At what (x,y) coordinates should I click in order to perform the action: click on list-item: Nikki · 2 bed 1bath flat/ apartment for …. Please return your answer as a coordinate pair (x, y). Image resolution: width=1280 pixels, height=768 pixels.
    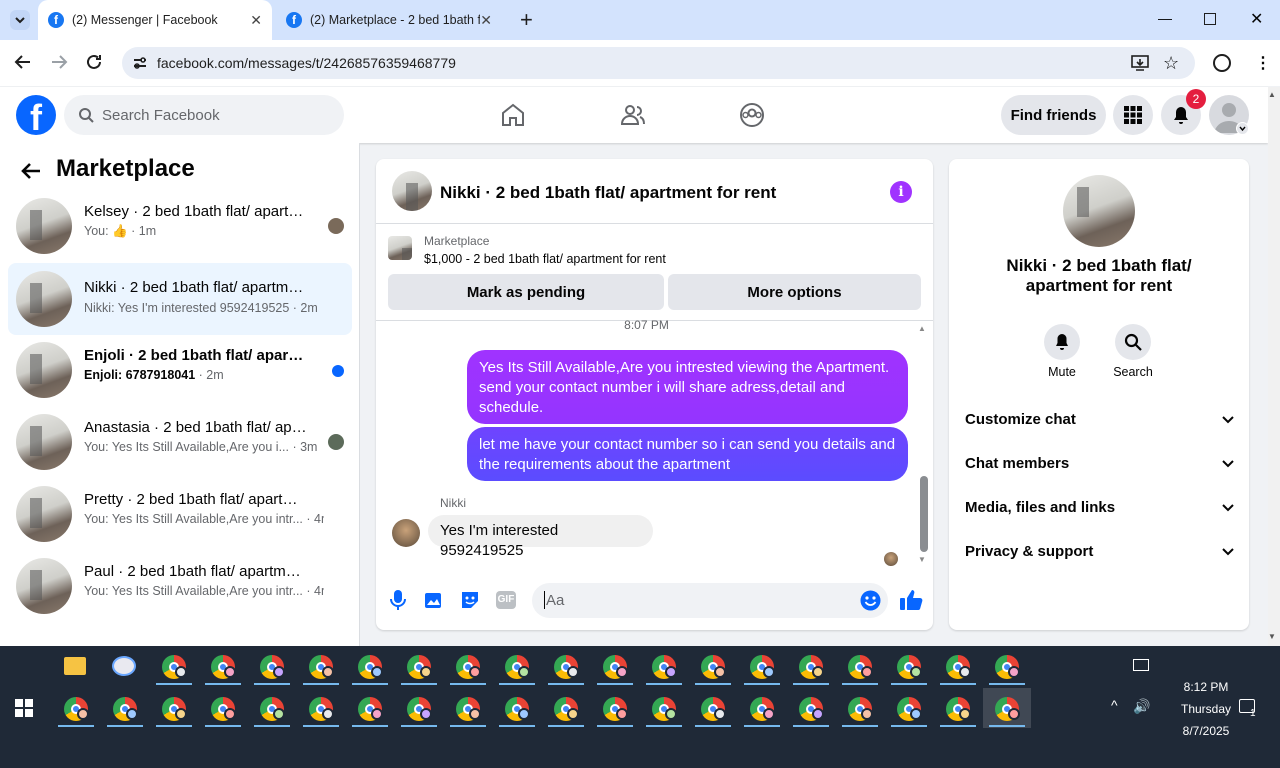
    Looking at the image, I should click on (180, 299).